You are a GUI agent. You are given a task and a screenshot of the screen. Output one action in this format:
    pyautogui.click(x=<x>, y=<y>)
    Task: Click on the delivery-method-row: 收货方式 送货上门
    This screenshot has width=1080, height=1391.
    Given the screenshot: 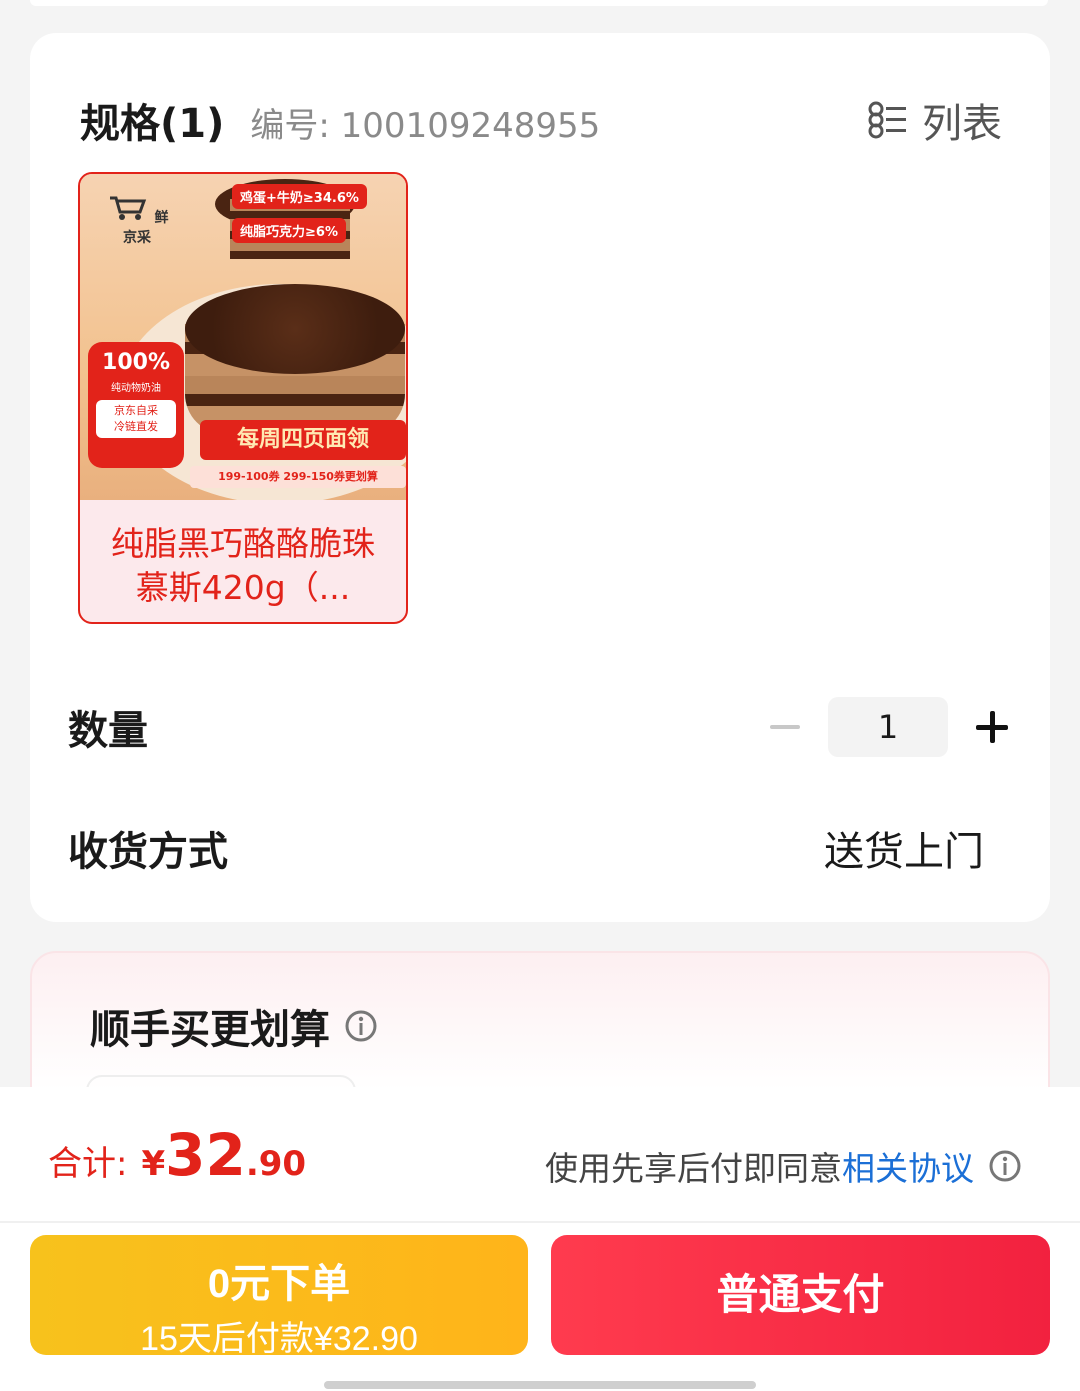 What is the action you would take?
    pyautogui.click(x=540, y=848)
    